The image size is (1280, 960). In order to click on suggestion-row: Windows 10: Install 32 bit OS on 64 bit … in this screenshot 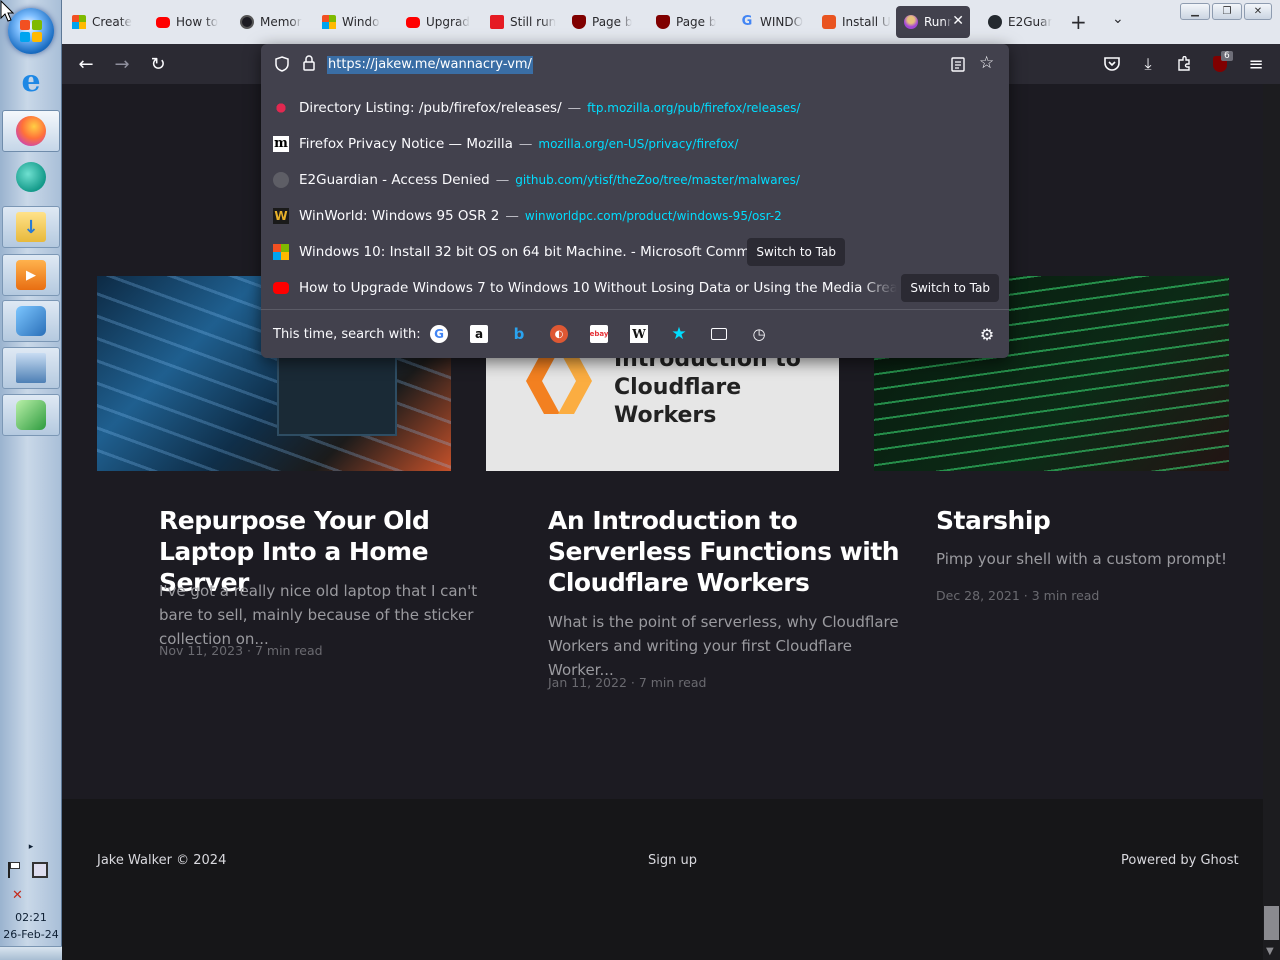, I will do `click(635, 252)`.